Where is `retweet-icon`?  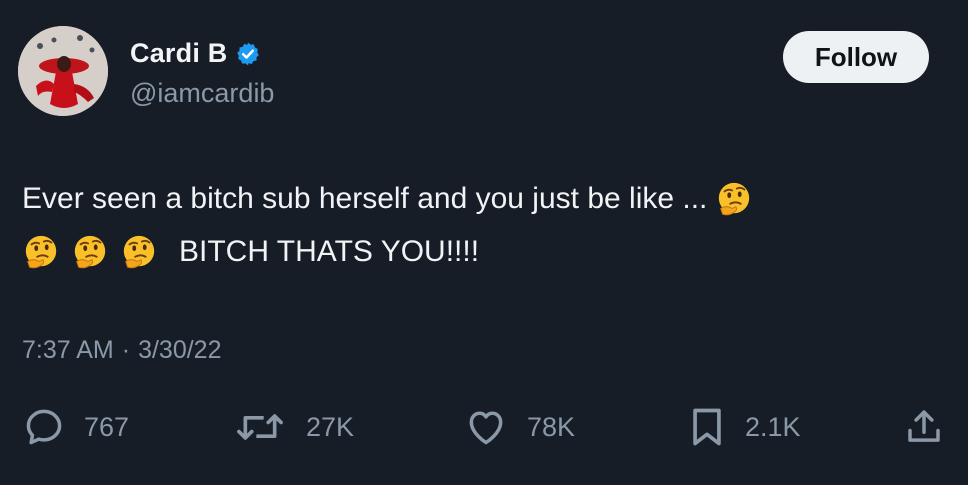
retweet-icon is located at coordinates (260, 427).